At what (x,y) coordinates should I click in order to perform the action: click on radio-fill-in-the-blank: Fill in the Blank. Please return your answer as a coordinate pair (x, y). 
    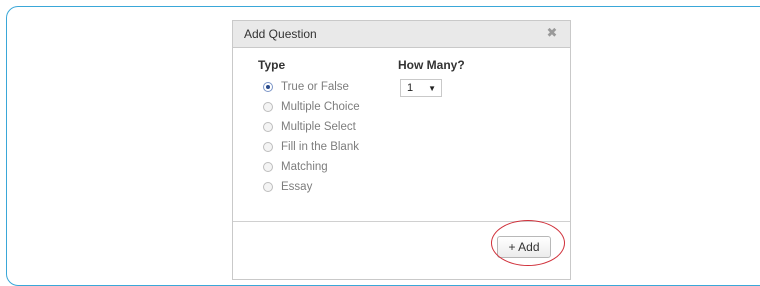
    Looking at the image, I should click on (311, 147).